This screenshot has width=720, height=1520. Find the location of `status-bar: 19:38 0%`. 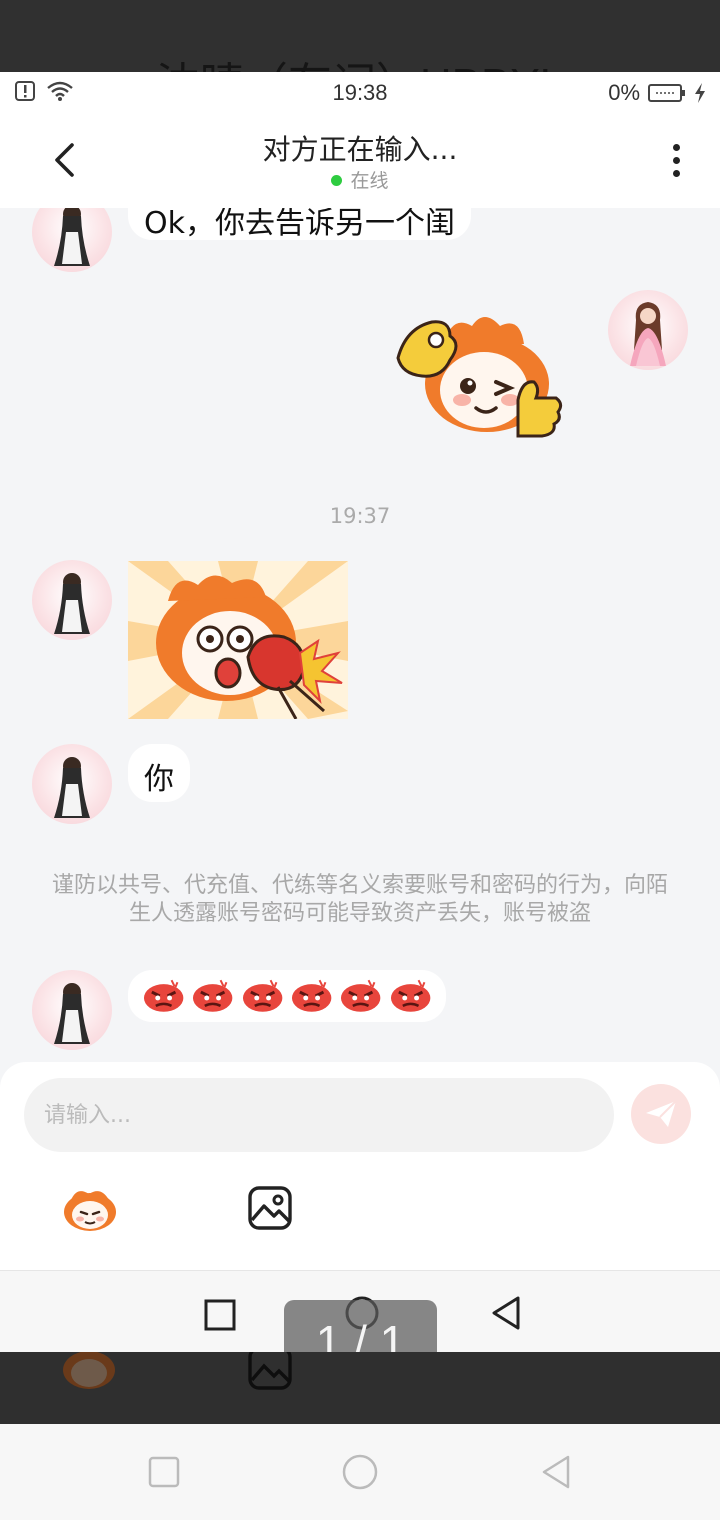

status-bar: 19:38 0% is located at coordinates (360, 92).